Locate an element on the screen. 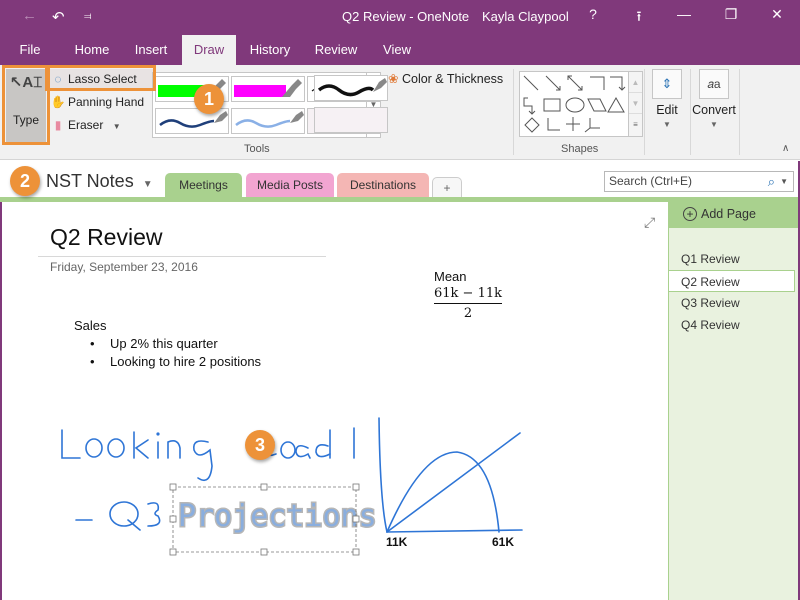 Image resolution: width=800 pixels, height=600 pixels. user-name: Kayla Claypool is located at coordinates (525, 16).